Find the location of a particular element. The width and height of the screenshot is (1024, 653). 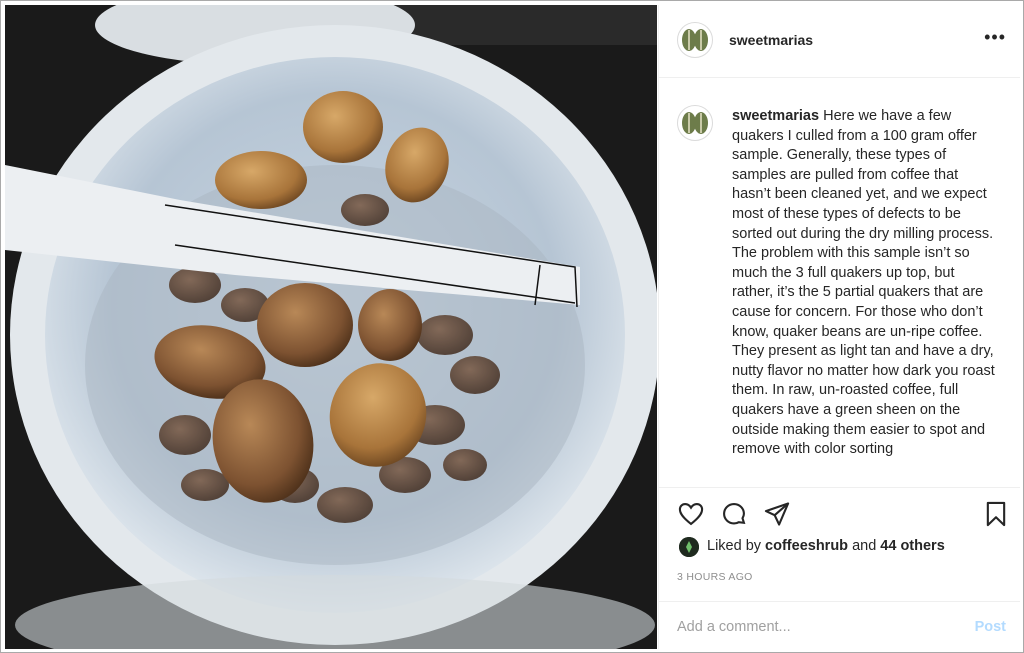

coffeeshrub-logo-icon is located at coordinates (689, 547).